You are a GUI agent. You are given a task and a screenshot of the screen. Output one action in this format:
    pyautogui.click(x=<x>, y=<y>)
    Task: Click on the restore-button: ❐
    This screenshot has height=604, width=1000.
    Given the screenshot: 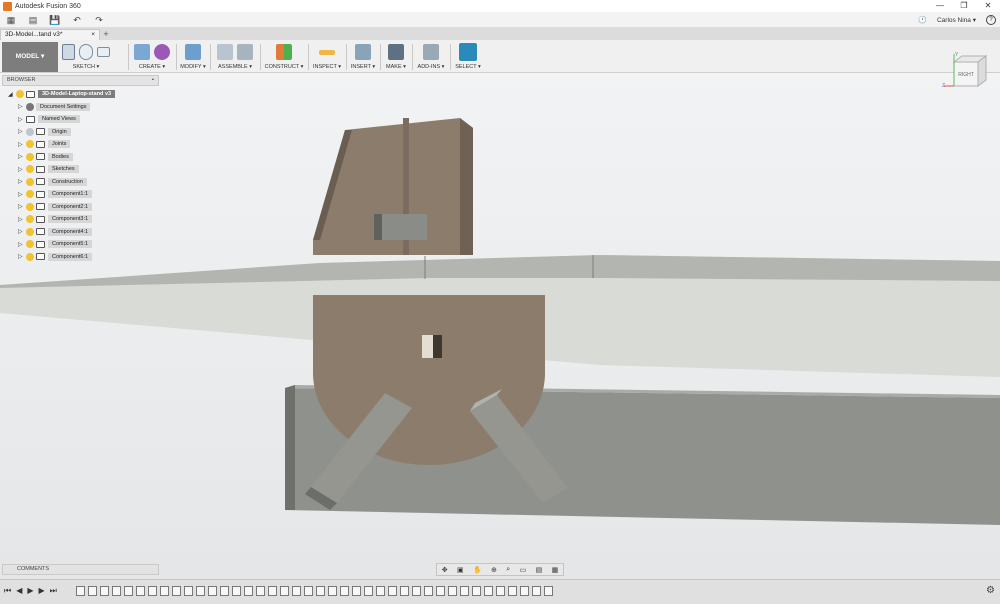 What is the action you would take?
    pyautogui.click(x=964, y=6)
    